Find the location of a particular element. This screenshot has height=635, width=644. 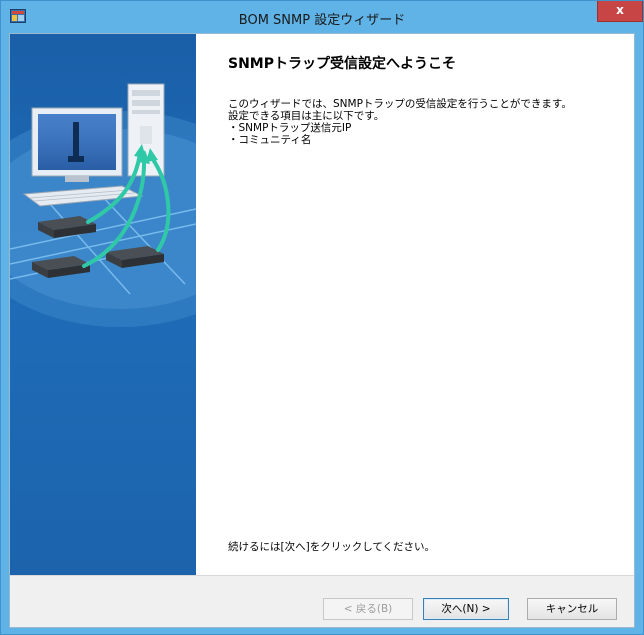

title-bar: BOM SNMP 設定ウィザード x is located at coordinates (322, 17).